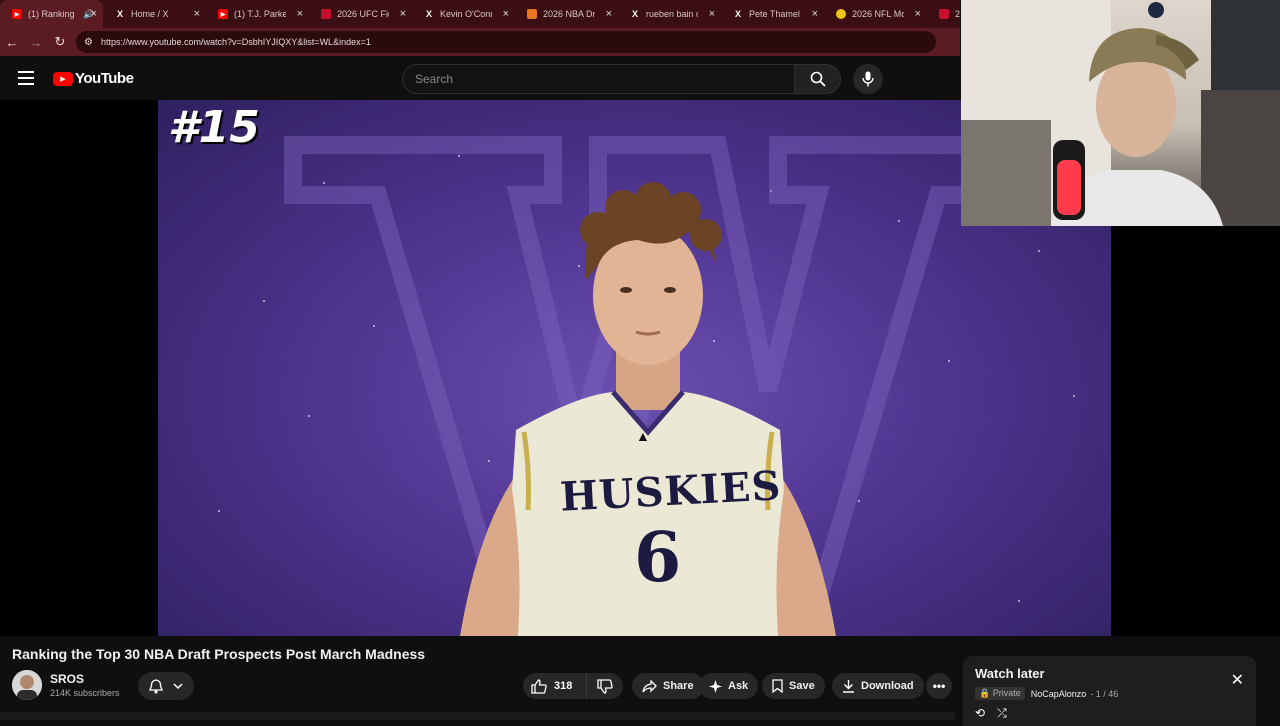 The width and height of the screenshot is (1280, 726). Describe the element at coordinates (104, 78) in the screenshot. I see `youtube-wordmark: YouTube` at that location.